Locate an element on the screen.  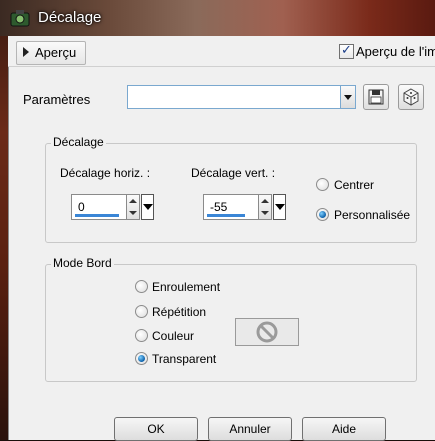
vertical-offset-stepper is located at coordinates (265, 207).